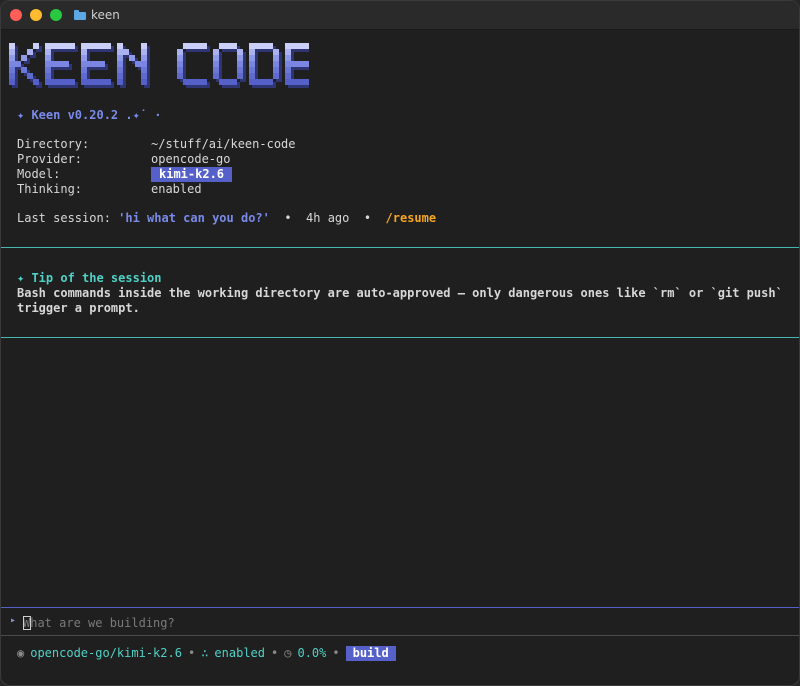 The image size is (800, 686). What do you see at coordinates (106, 653) in the screenshot?
I see `status-provider-model: opencode-go/kimi-k2.6` at bounding box center [106, 653].